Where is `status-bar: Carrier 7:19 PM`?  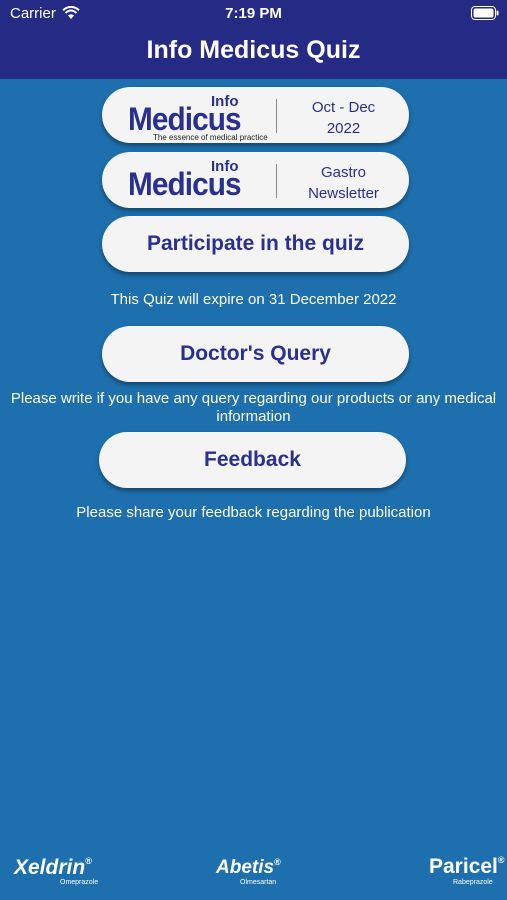 status-bar: Carrier 7:19 PM is located at coordinates (253, 14).